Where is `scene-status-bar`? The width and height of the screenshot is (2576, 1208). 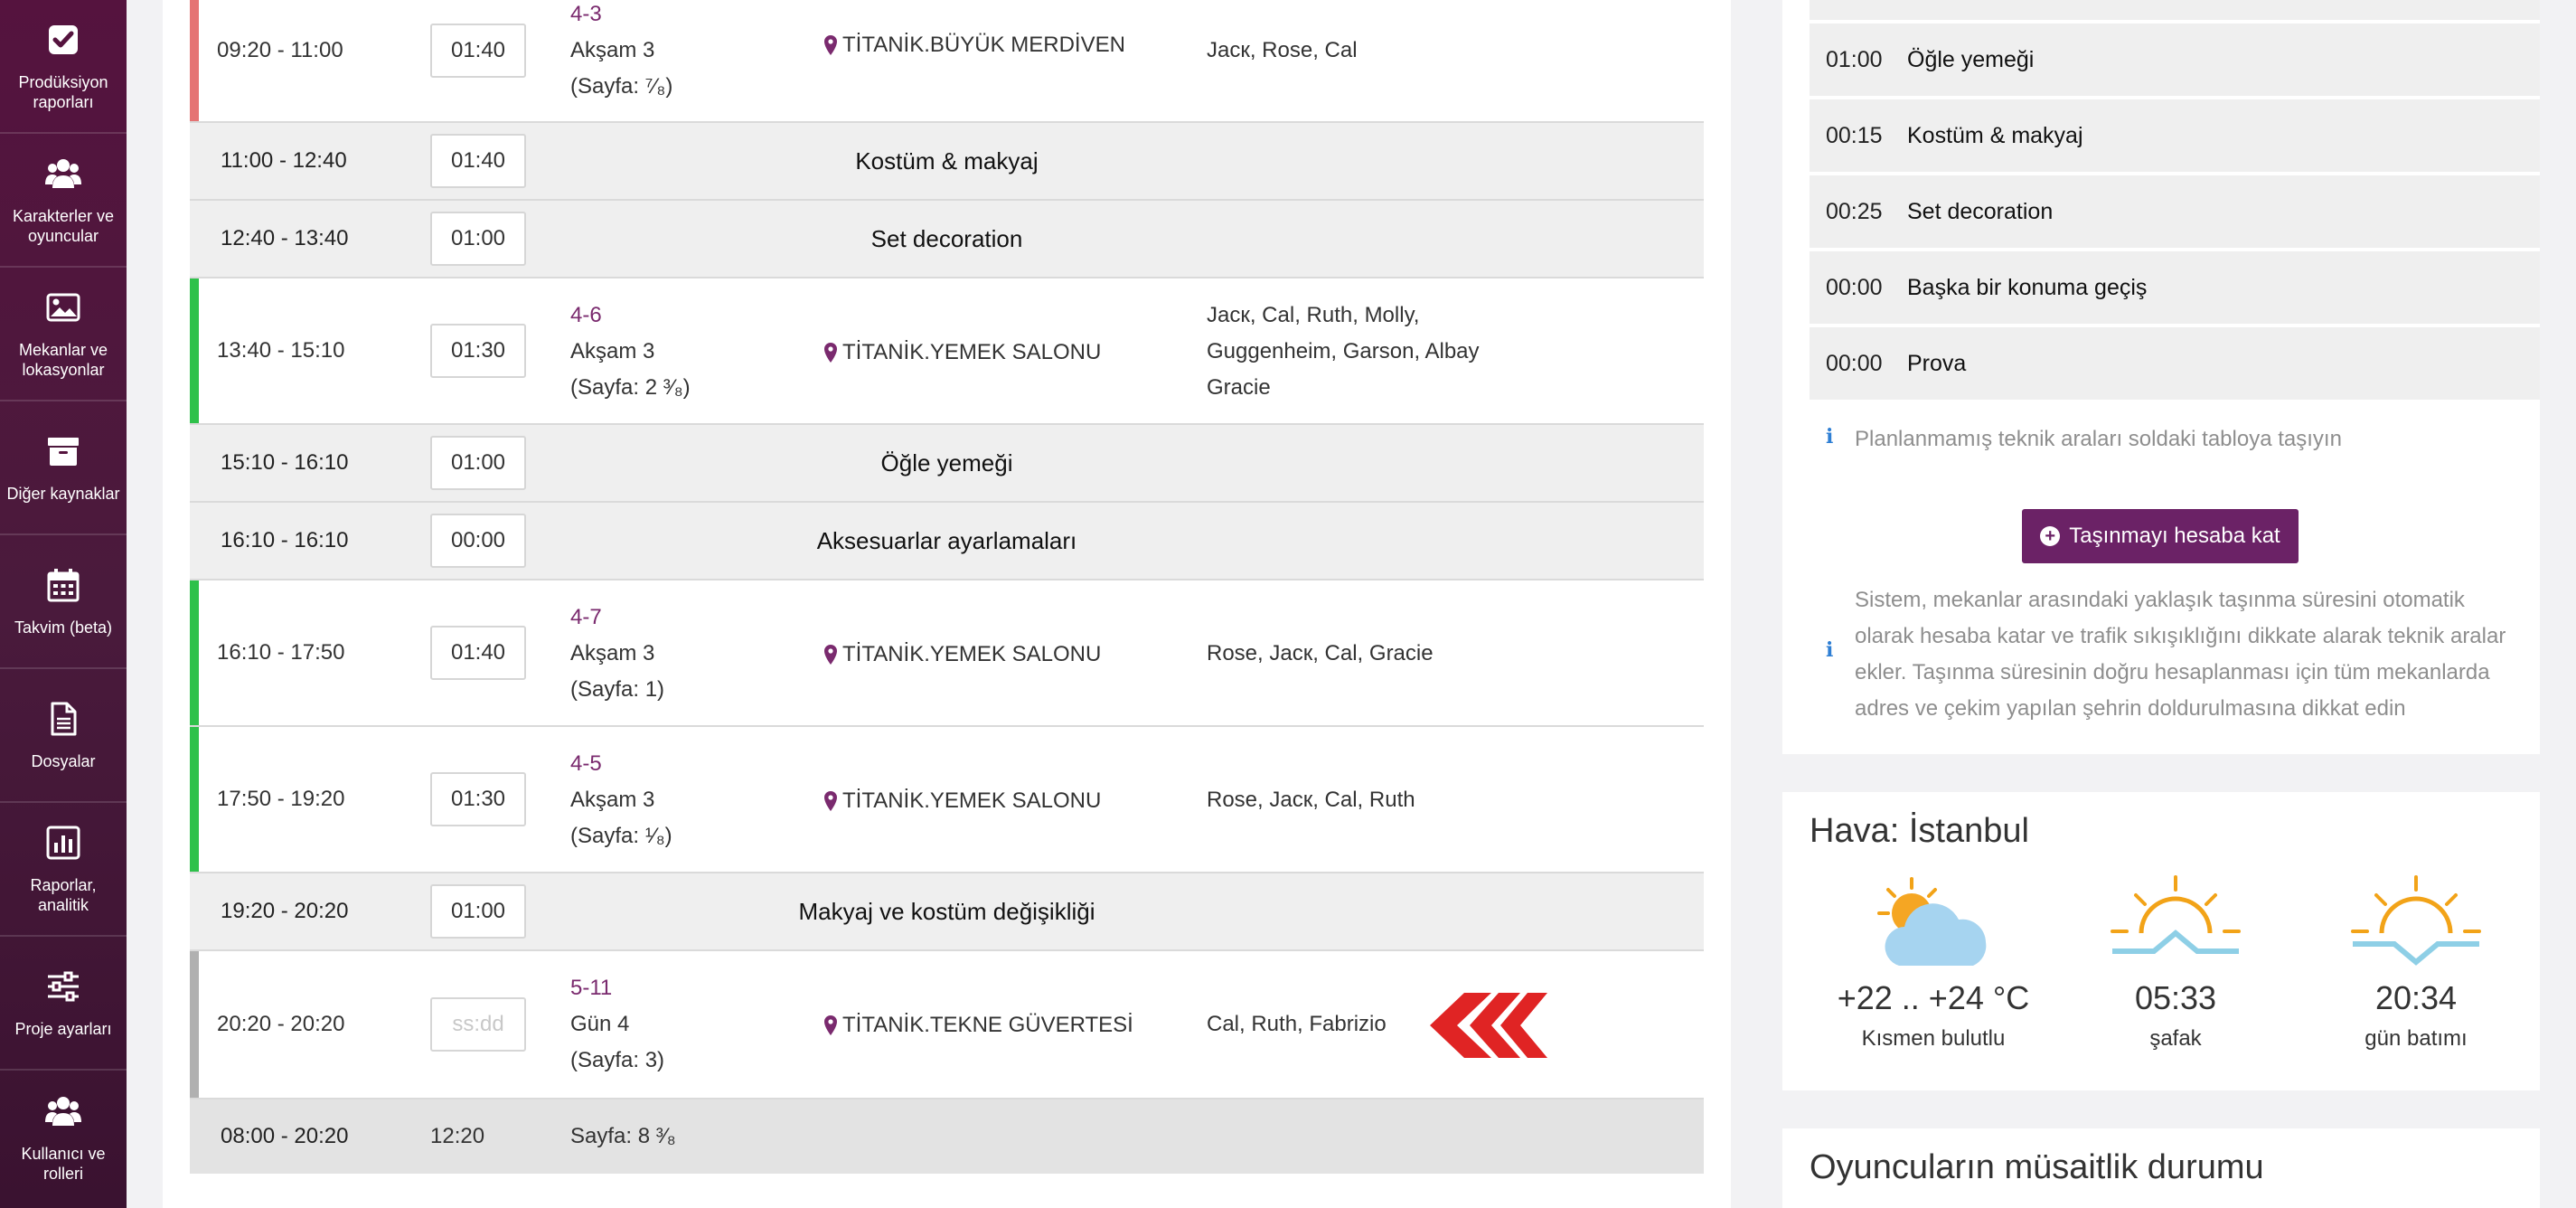
scene-status-bar is located at coordinates (195, 800).